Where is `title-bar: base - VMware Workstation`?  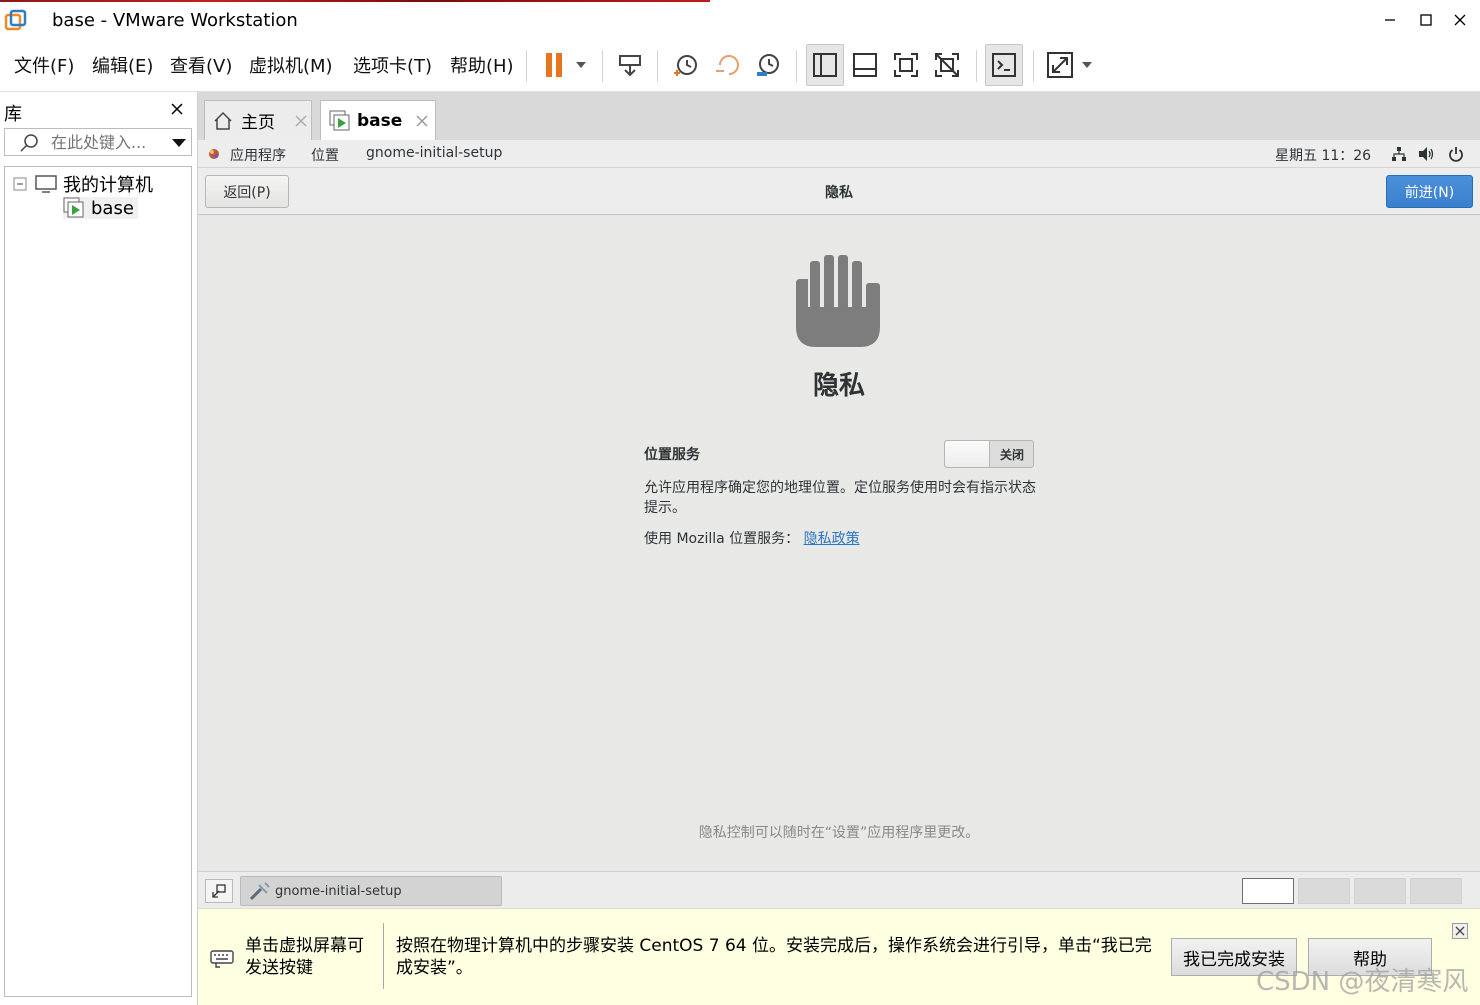 title-bar: base - VMware Workstation is located at coordinates (740, 20).